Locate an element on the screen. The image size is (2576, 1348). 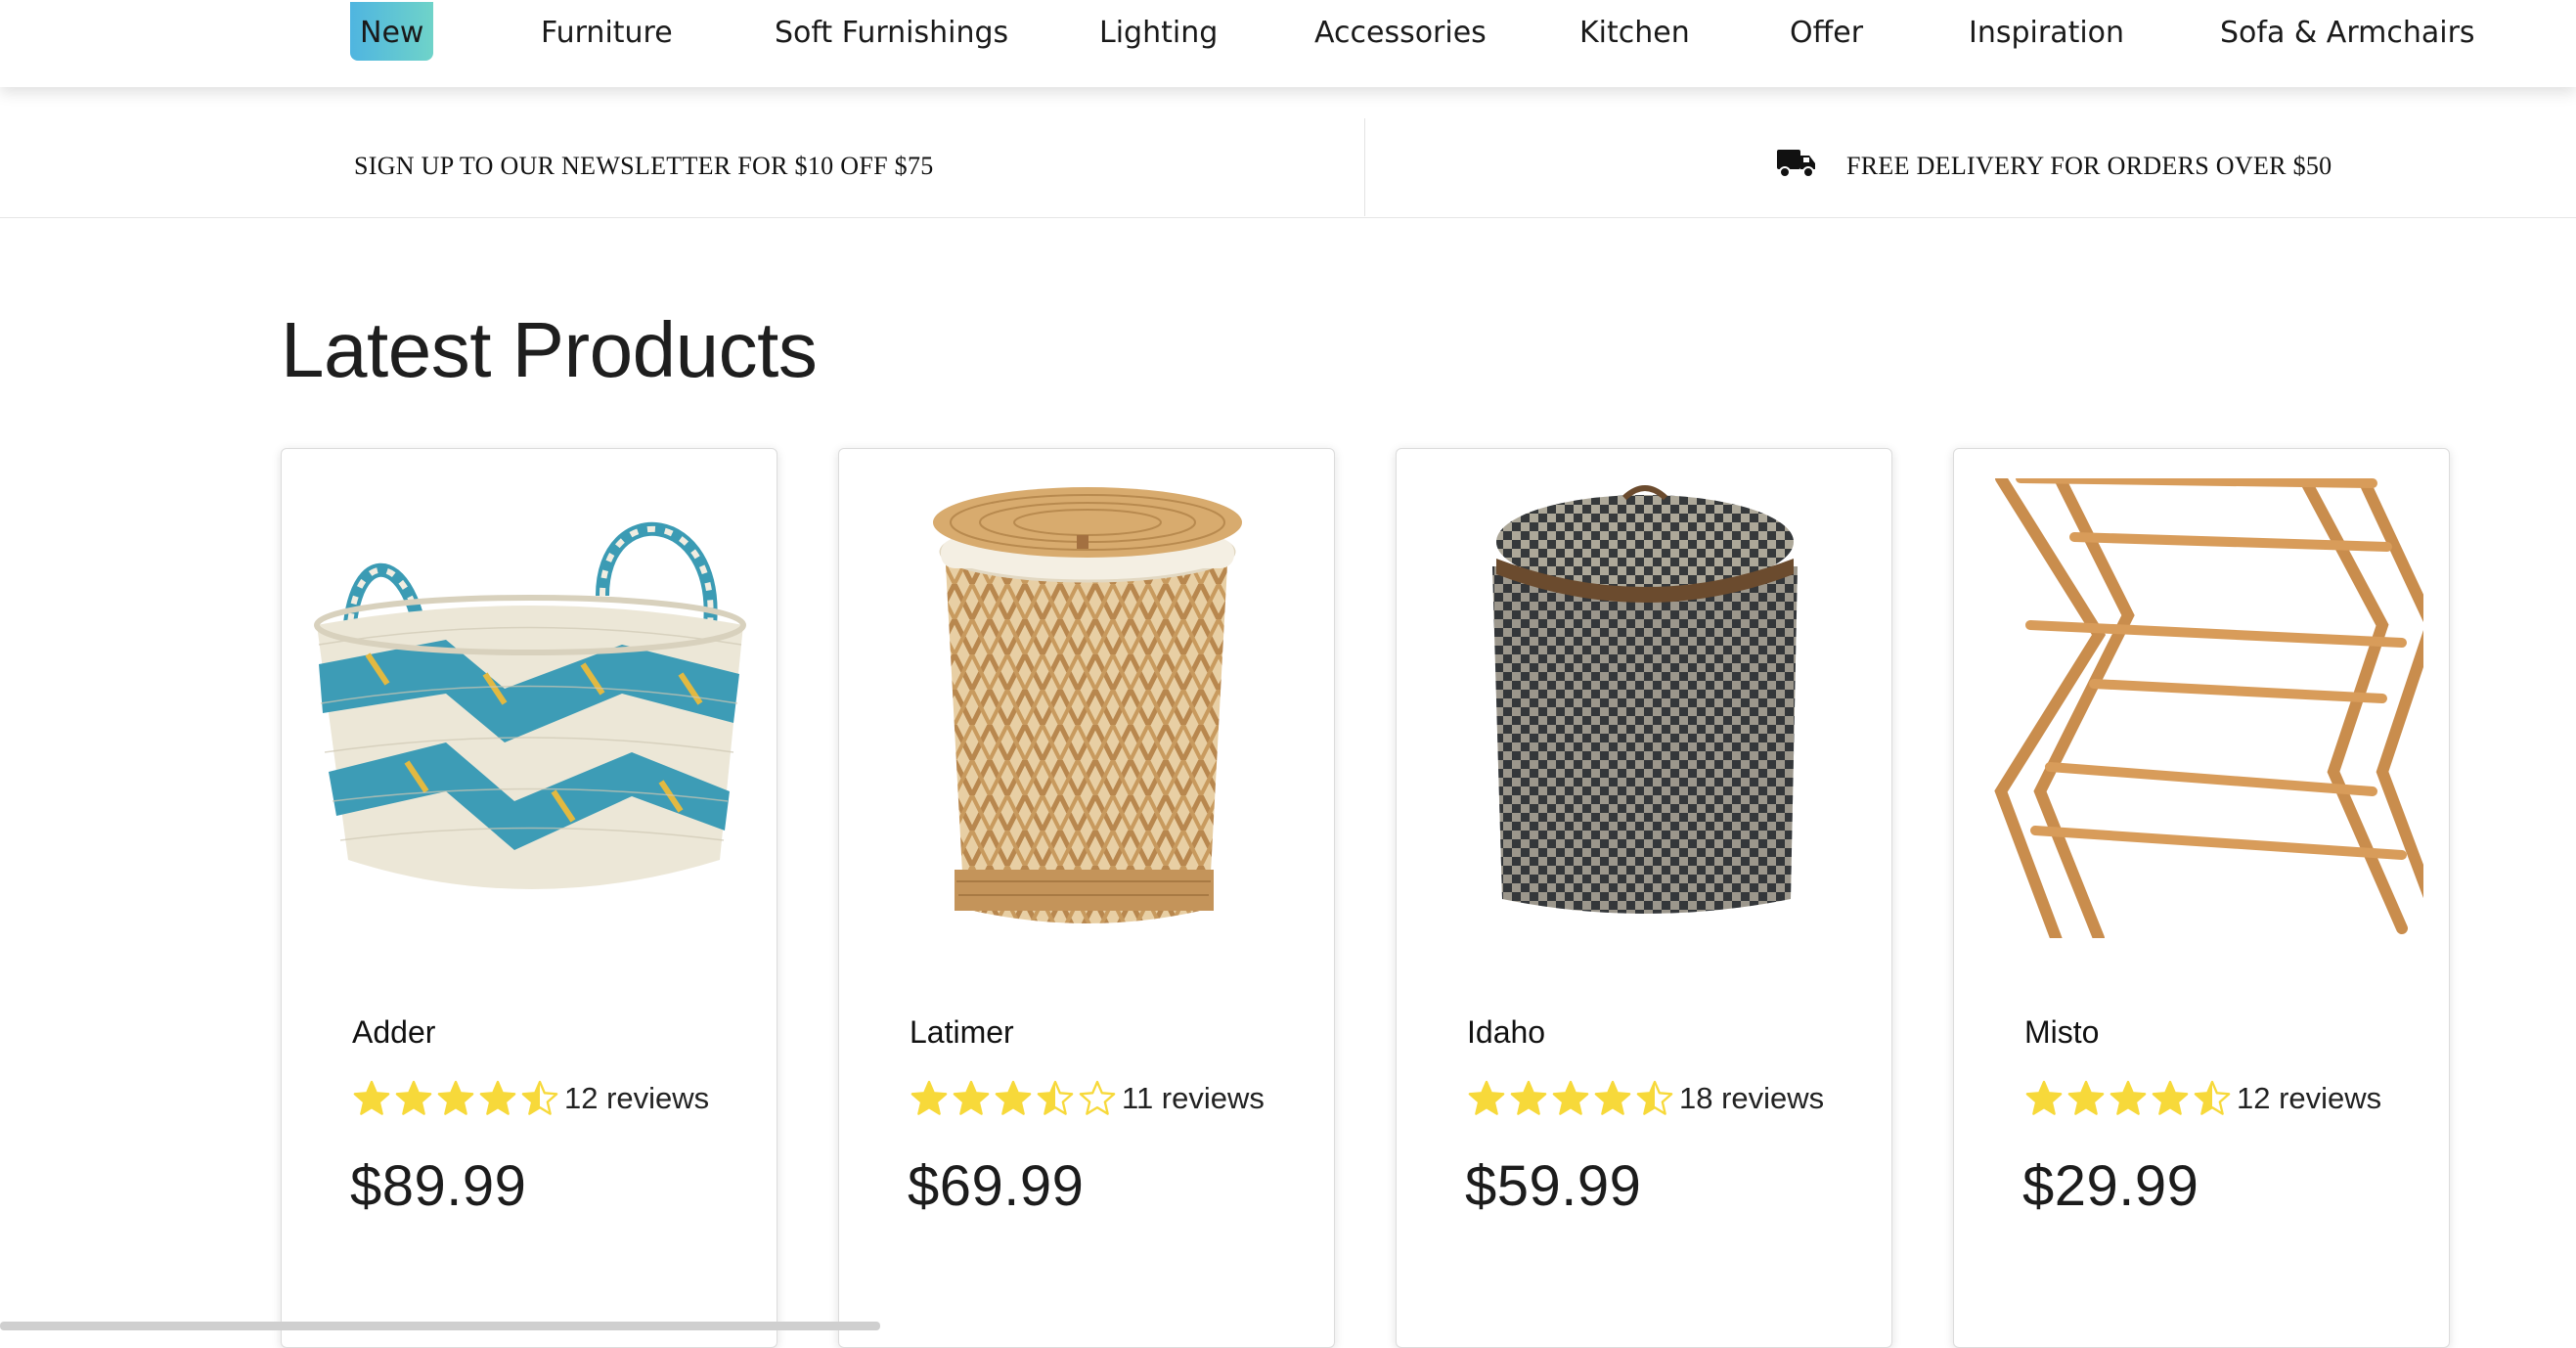
nav-accessories: Accessories is located at coordinates (1400, 33).